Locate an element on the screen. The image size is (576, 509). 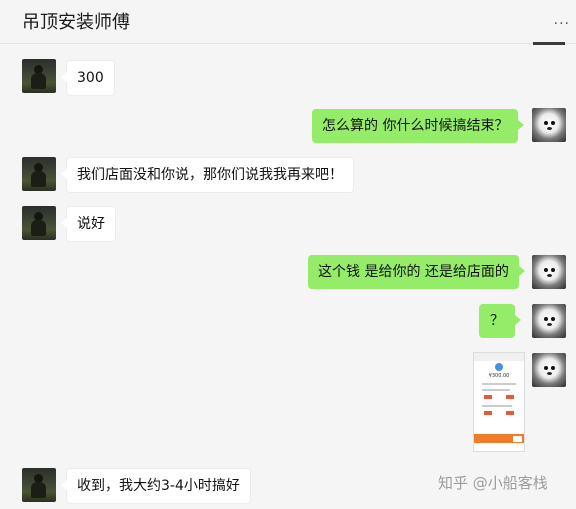
message-bubble-incoming: 我们店面没和你说，那你们说我我再来吧！ is located at coordinates (207, 175).